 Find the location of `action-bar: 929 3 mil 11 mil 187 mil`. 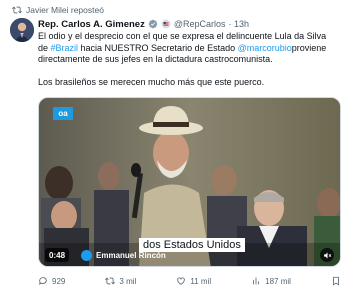

action-bar: 929 3 mil 11 mil 187 mil is located at coordinates (189, 281).